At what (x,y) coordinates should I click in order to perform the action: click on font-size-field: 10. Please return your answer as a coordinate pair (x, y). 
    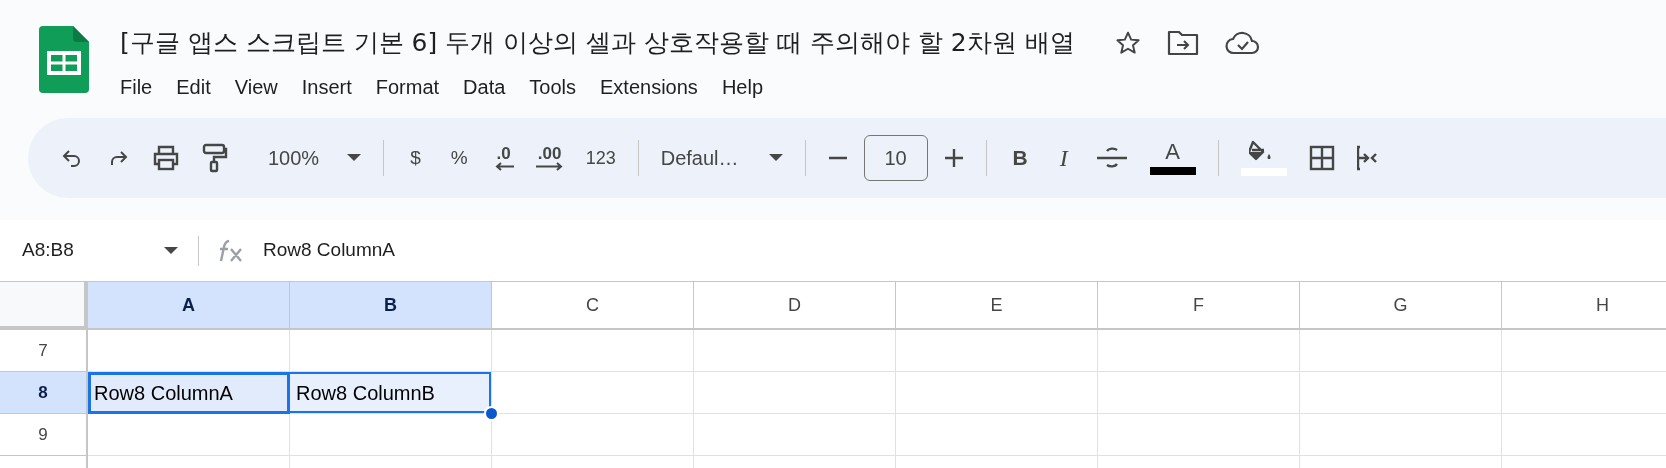
    Looking at the image, I should click on (895, 158).